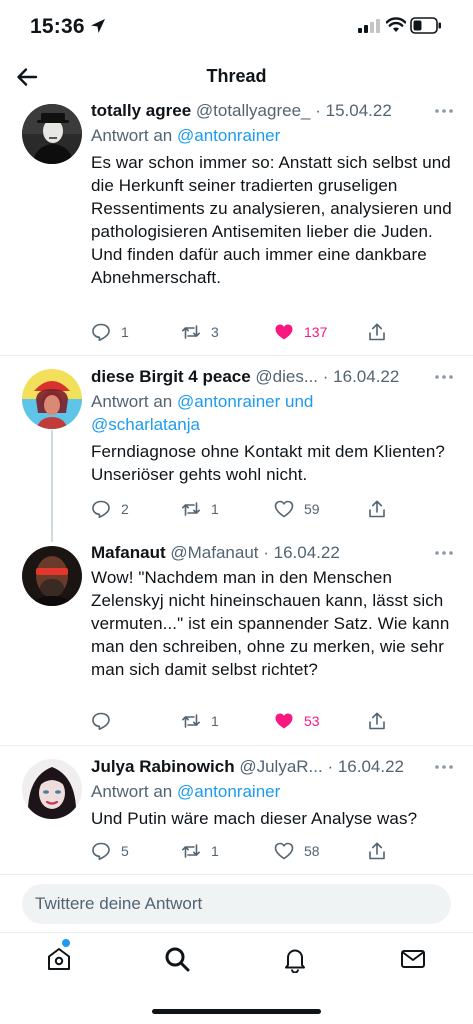 This screenshot has width=473, height=1024. What do you see at coordinates (215, 332) in the screenshot?
I see `retweet-count: 3` at bounding box center [215, 332].